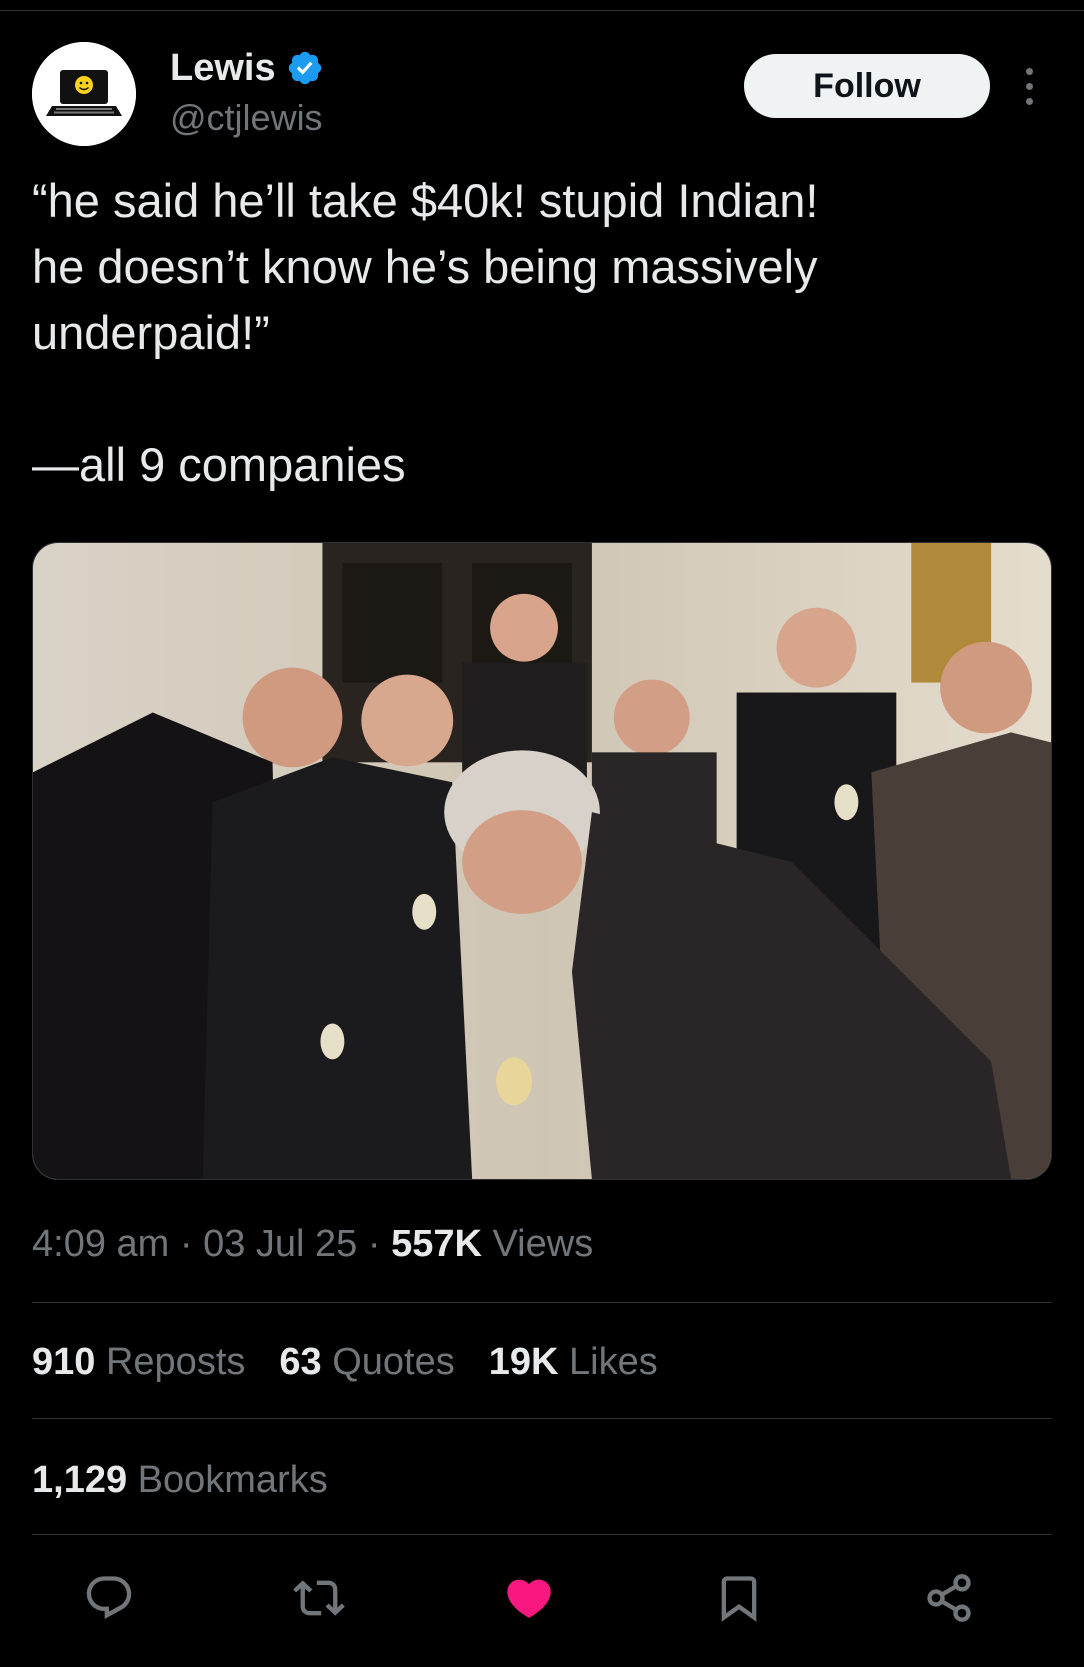  I want to click on author-handle: @ctjlewis, so click(246, 118).